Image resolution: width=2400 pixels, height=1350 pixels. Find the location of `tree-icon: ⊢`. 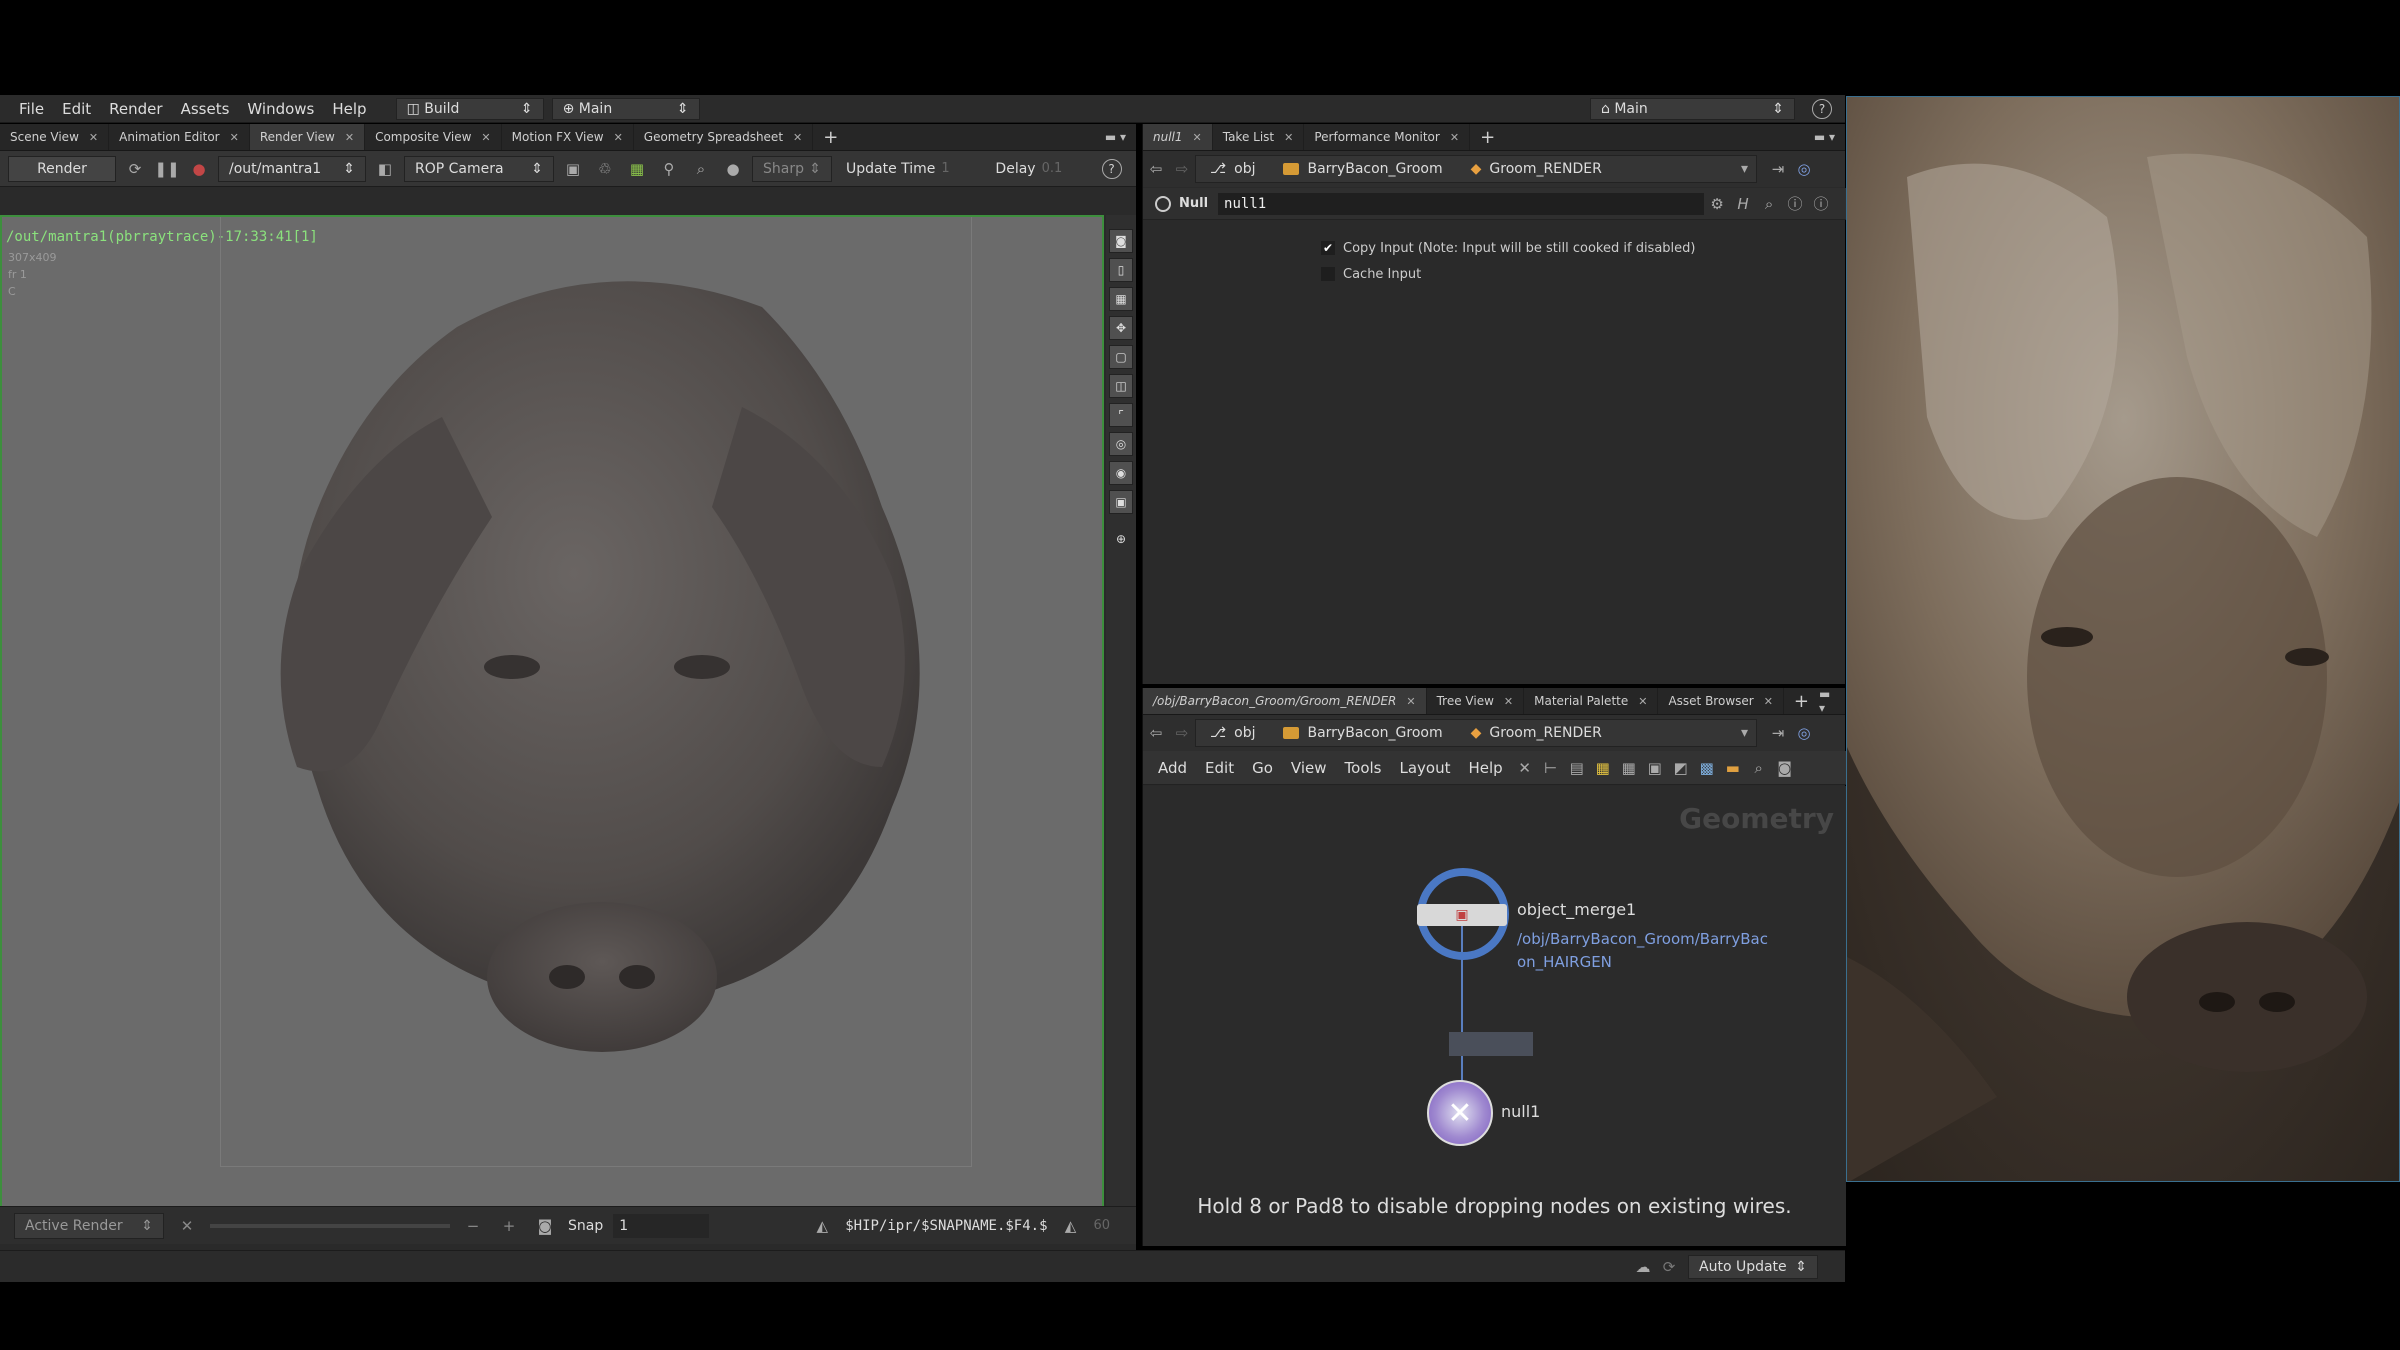

tree-icon: ⊢ is located at coordinates (1551, 768).